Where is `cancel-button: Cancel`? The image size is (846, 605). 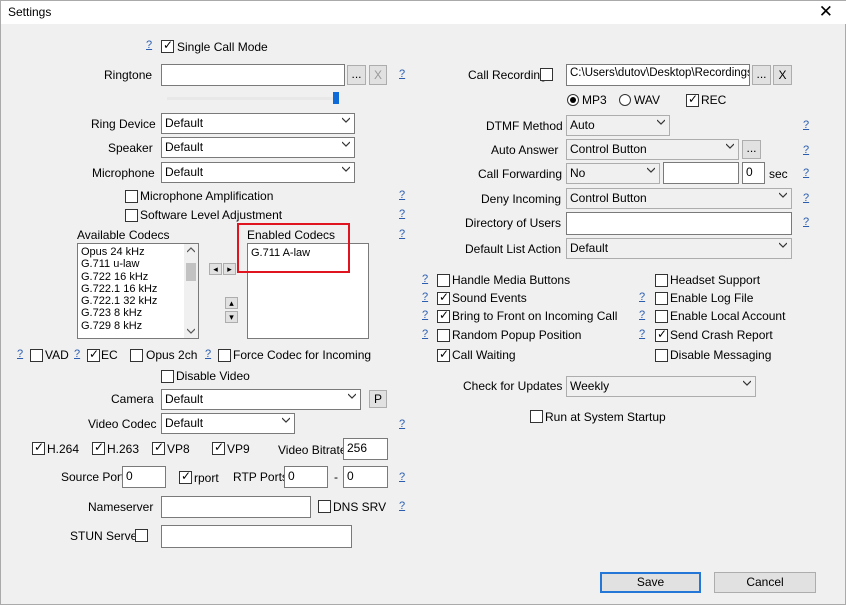 cancel-button: Cancel is located at coordinates (765, 582).